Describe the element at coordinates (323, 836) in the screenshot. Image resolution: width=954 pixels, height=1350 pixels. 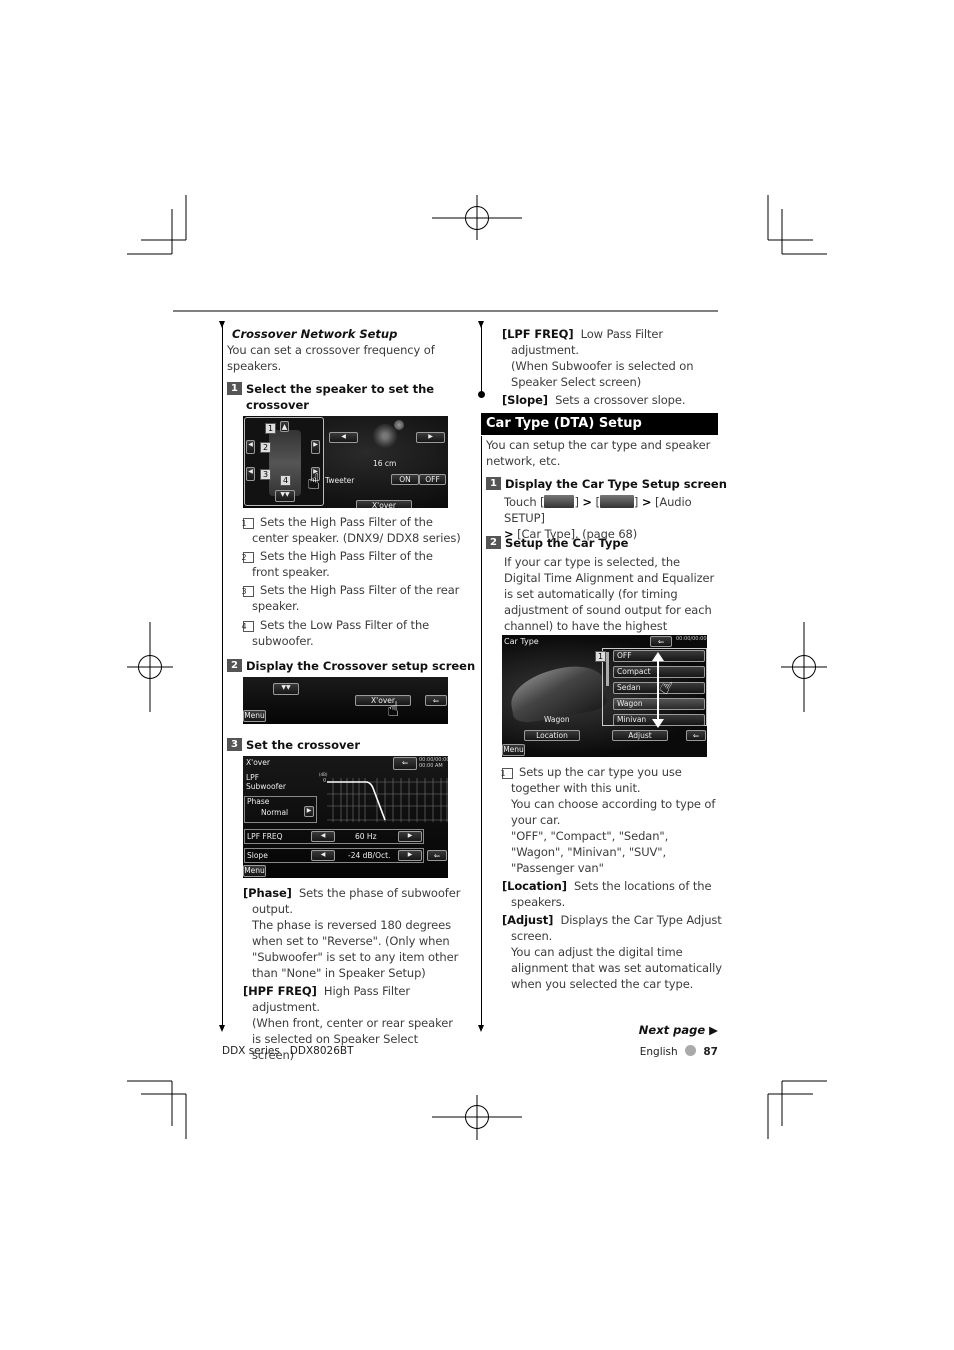
I see `lpf-freq-down-button: ◀` at that location.